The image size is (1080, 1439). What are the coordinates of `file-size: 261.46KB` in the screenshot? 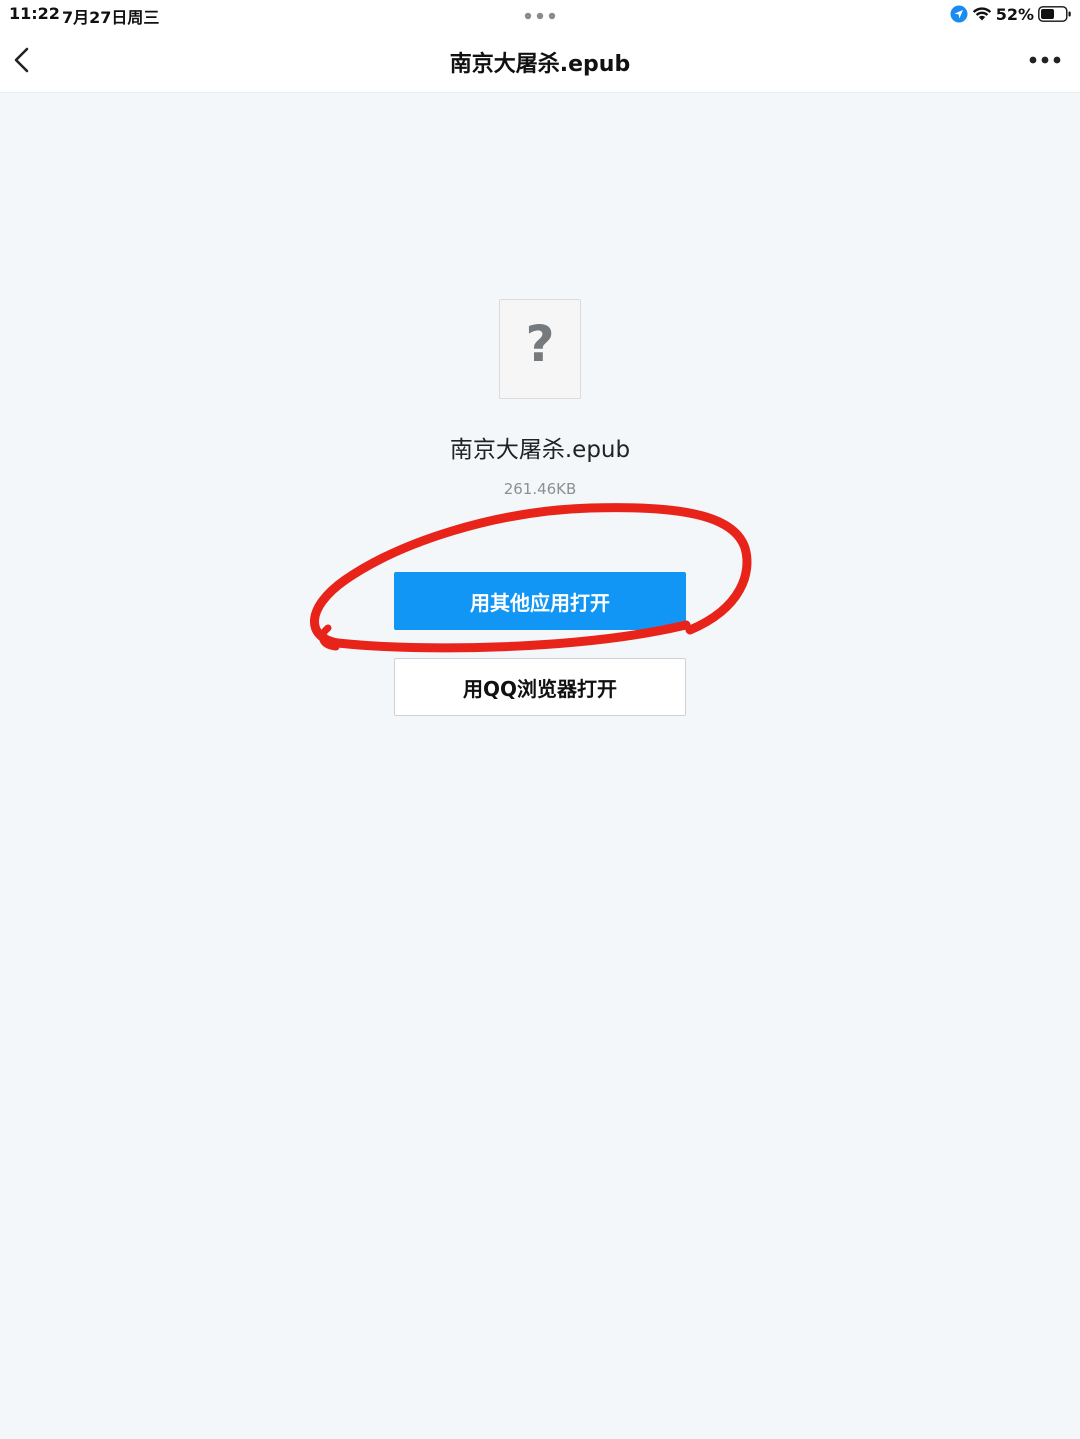 It's located at (540, 489).